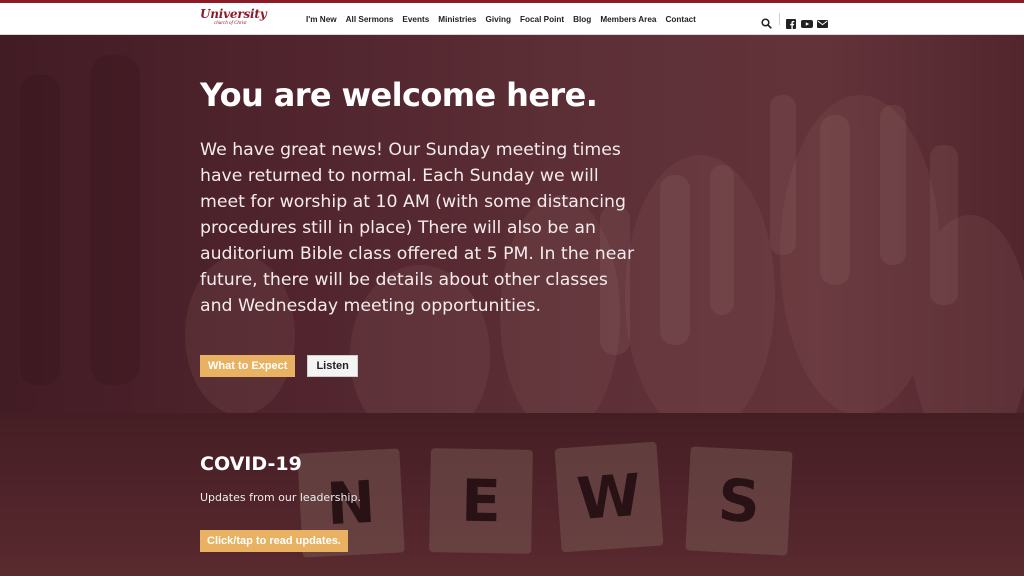 The height and width of the screenshot is (576, 1024). I want to click on nav-focal-point: Focal Point, so click(542, 19).